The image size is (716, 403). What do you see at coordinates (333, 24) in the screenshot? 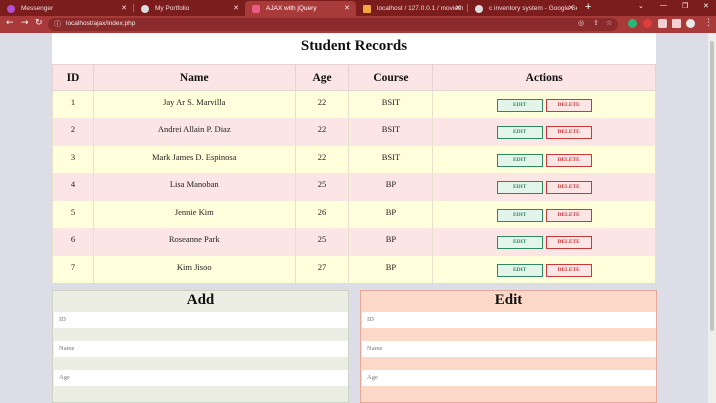
I see `address-bar: ⓘ localhost/ajax/index.php ◎ ⇪ ☆` at bounding box center [333, 24].